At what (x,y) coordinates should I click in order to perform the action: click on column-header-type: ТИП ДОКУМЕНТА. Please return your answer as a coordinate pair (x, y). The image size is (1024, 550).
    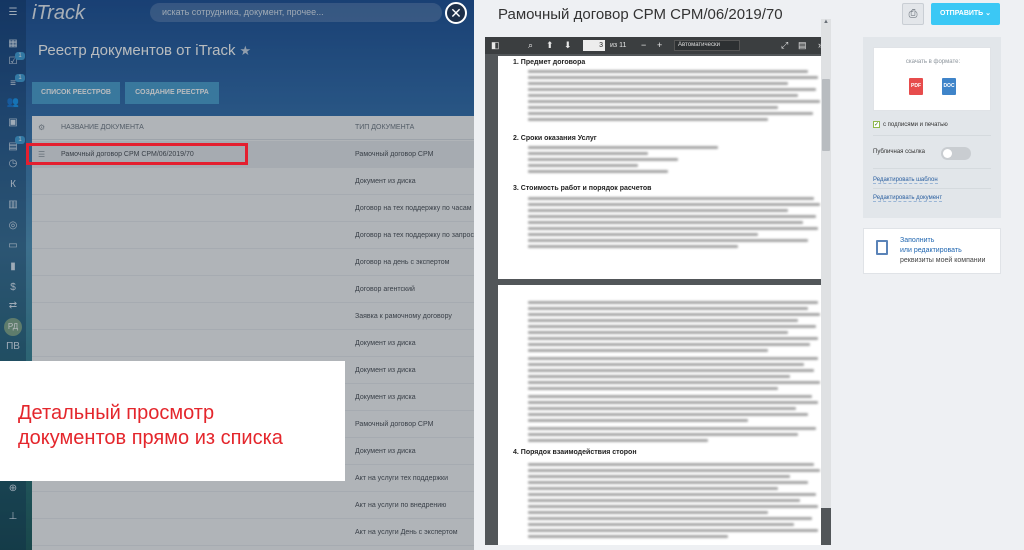
    Looking at the image, I should click on (384, 128).